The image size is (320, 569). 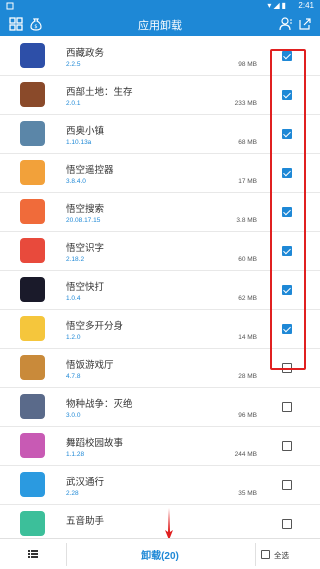 What do you see at coordinates (32, 94) in the screenshot?
I see `west-land-survival-app-icon` at bounding box center [32, 94].